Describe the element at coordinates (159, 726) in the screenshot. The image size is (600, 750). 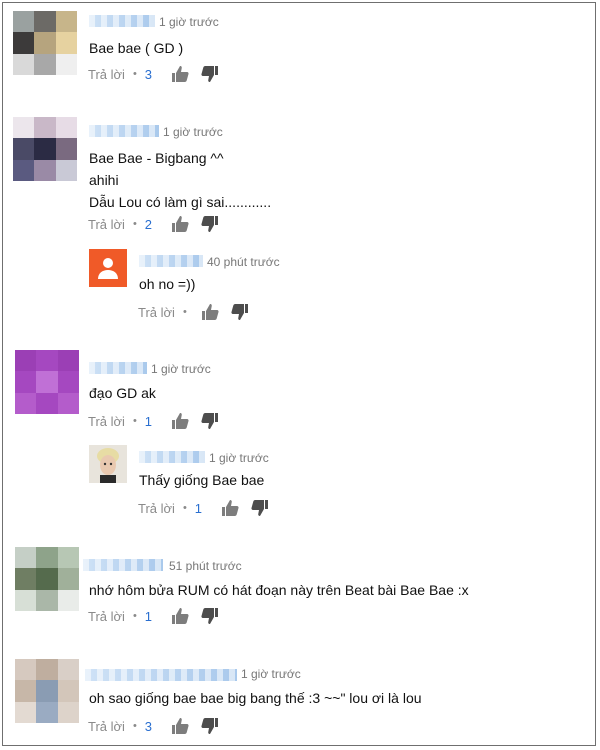
I see `comment-actions: Trả lời • 3` at that location.